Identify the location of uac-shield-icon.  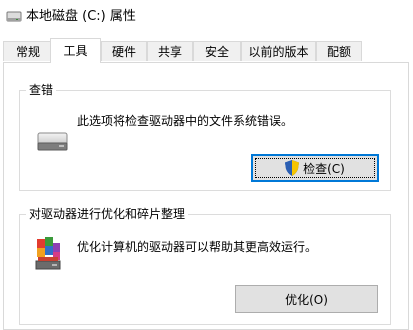
(292, 168).